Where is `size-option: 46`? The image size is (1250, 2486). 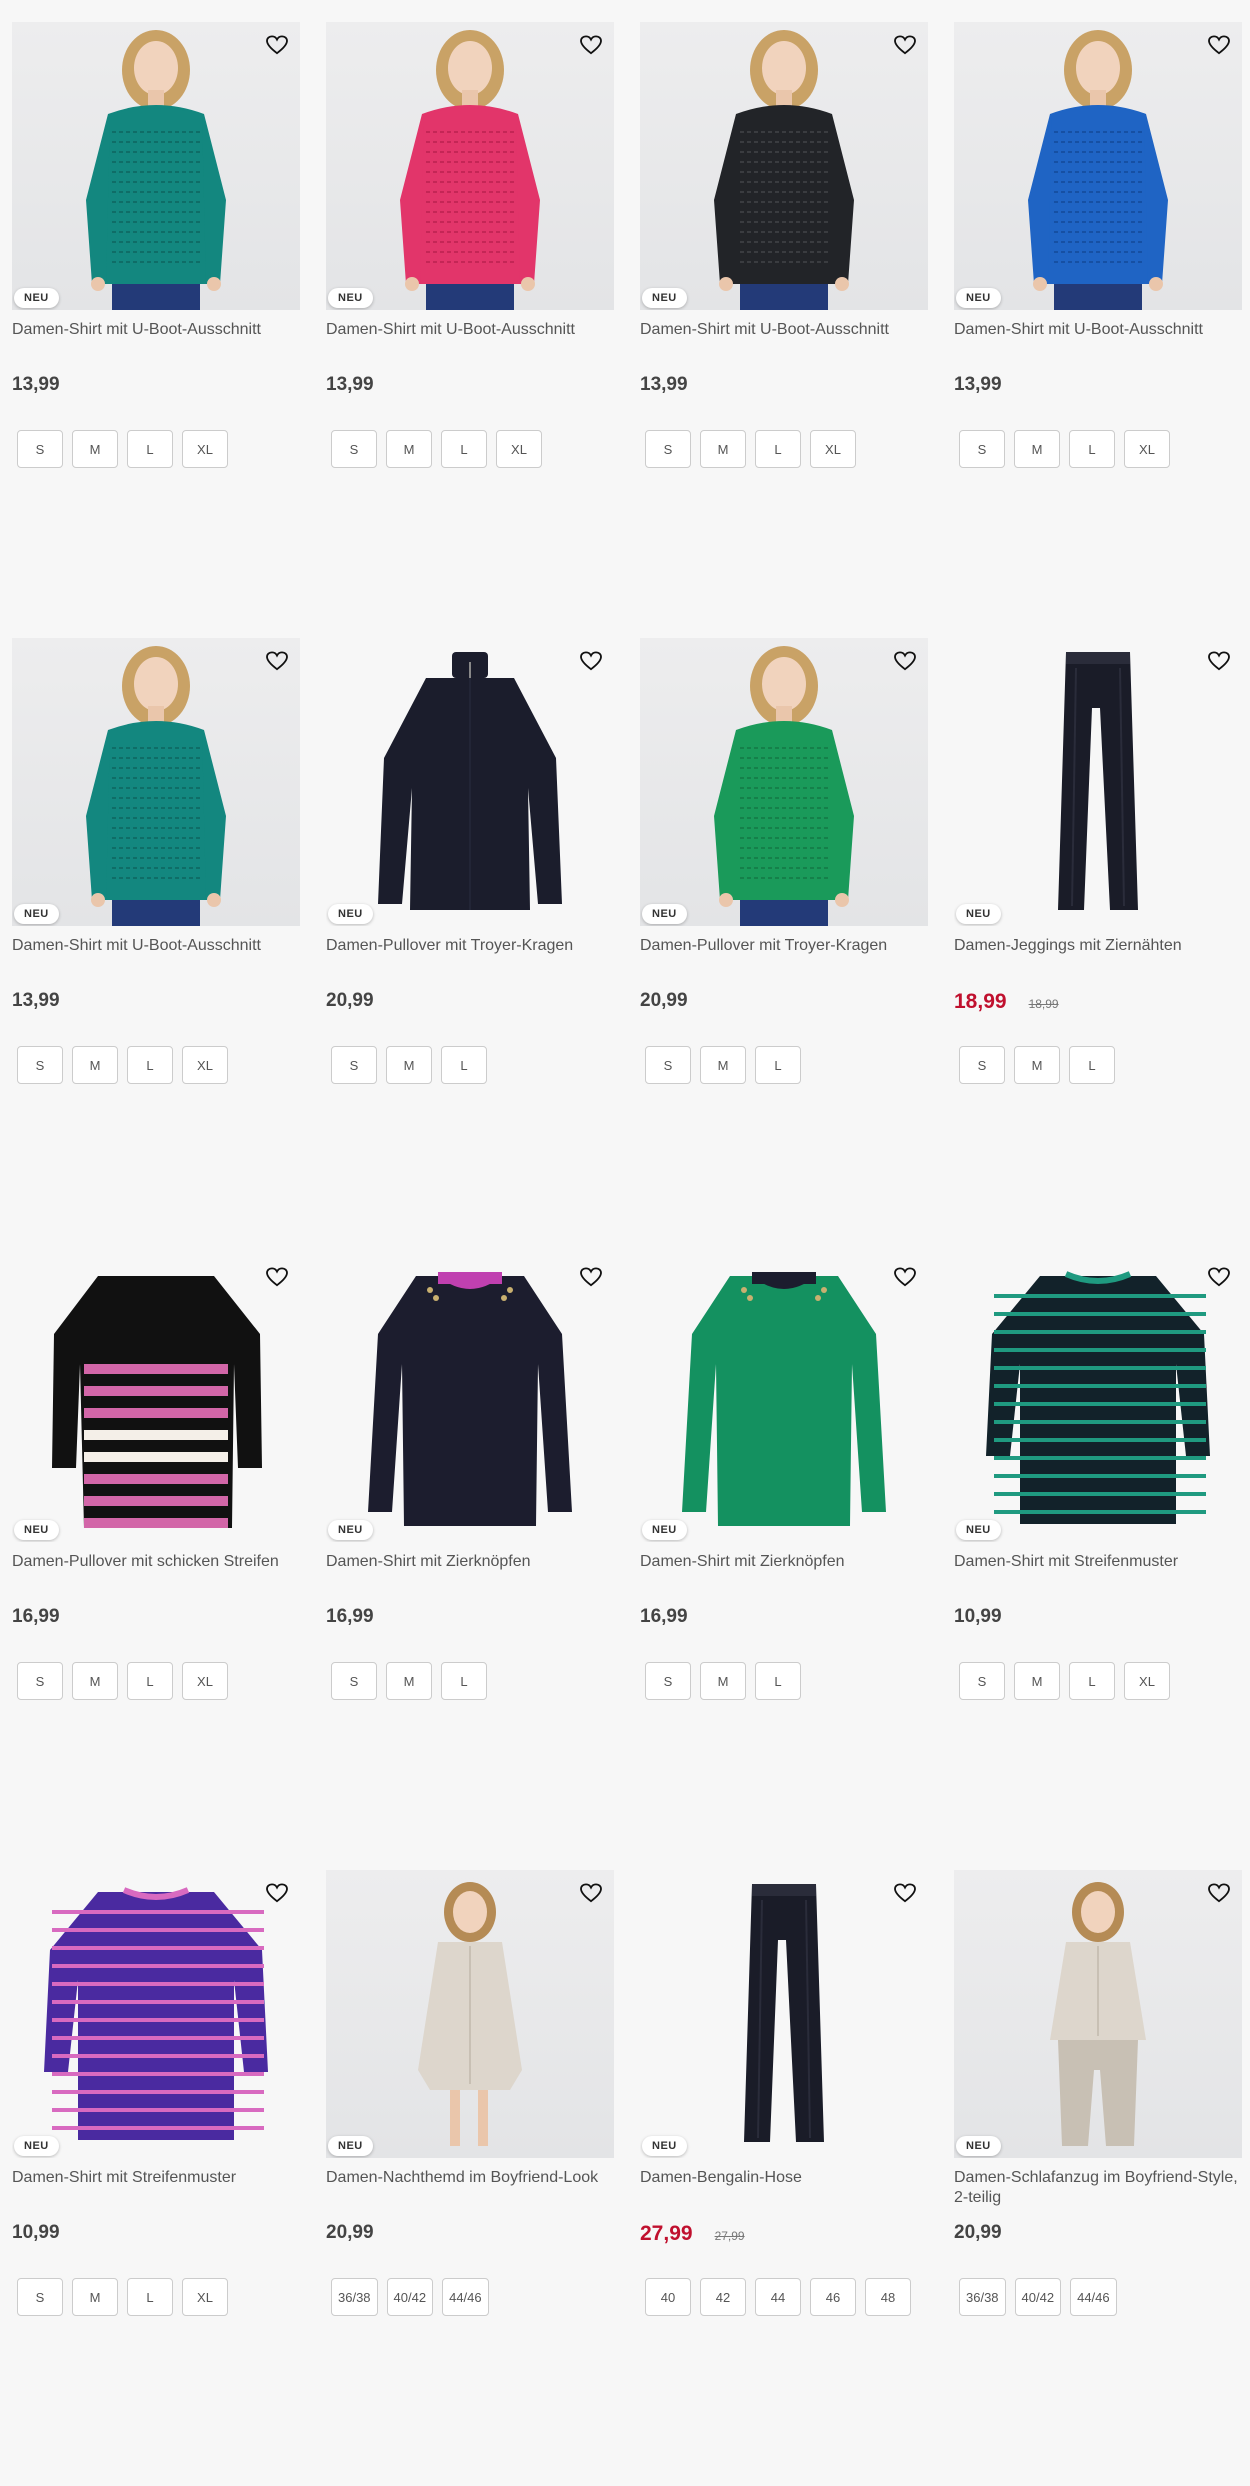
size-option: 46 is located at coordinates (833, 2297).